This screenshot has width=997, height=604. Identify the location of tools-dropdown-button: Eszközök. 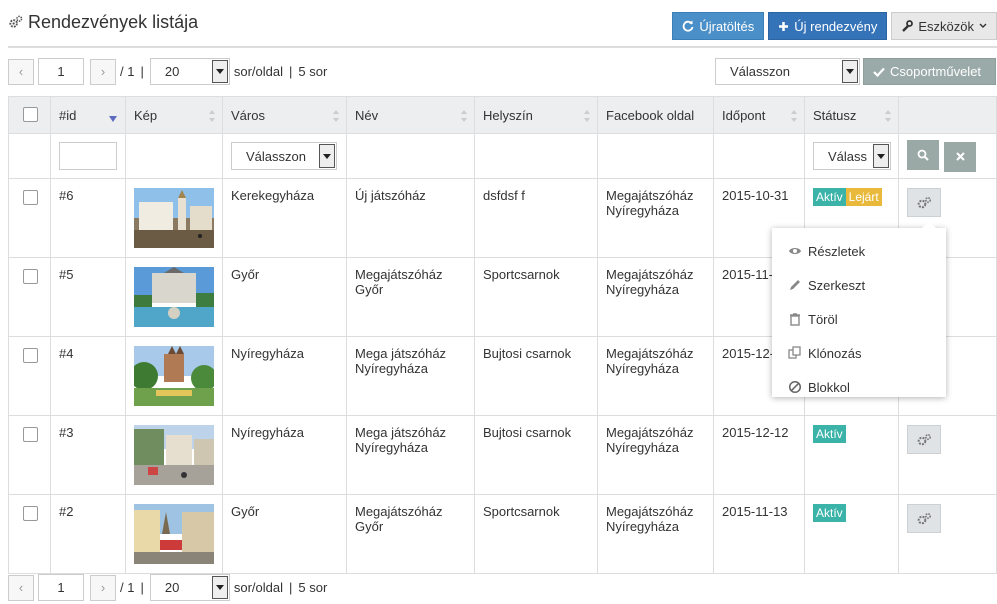
(944, 26).